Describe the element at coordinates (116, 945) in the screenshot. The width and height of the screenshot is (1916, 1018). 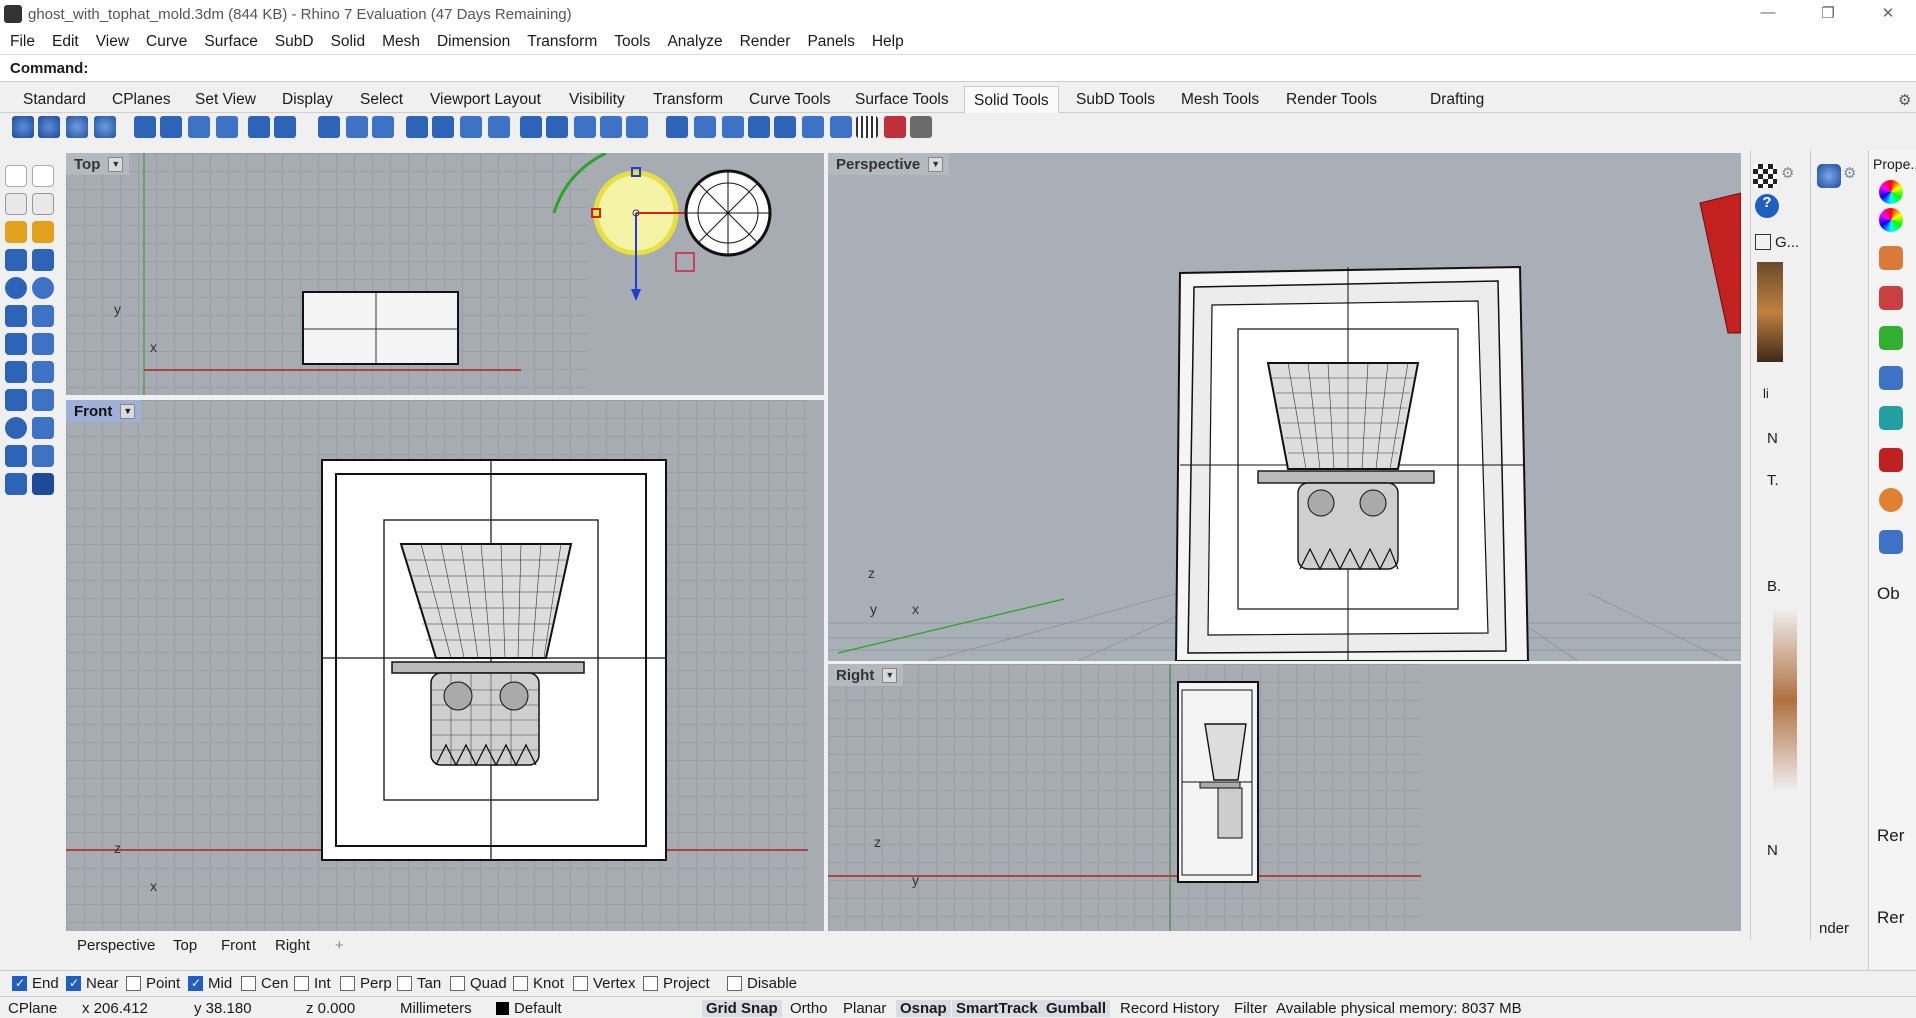
I see `vtab-perspective: Perspective` at that location.